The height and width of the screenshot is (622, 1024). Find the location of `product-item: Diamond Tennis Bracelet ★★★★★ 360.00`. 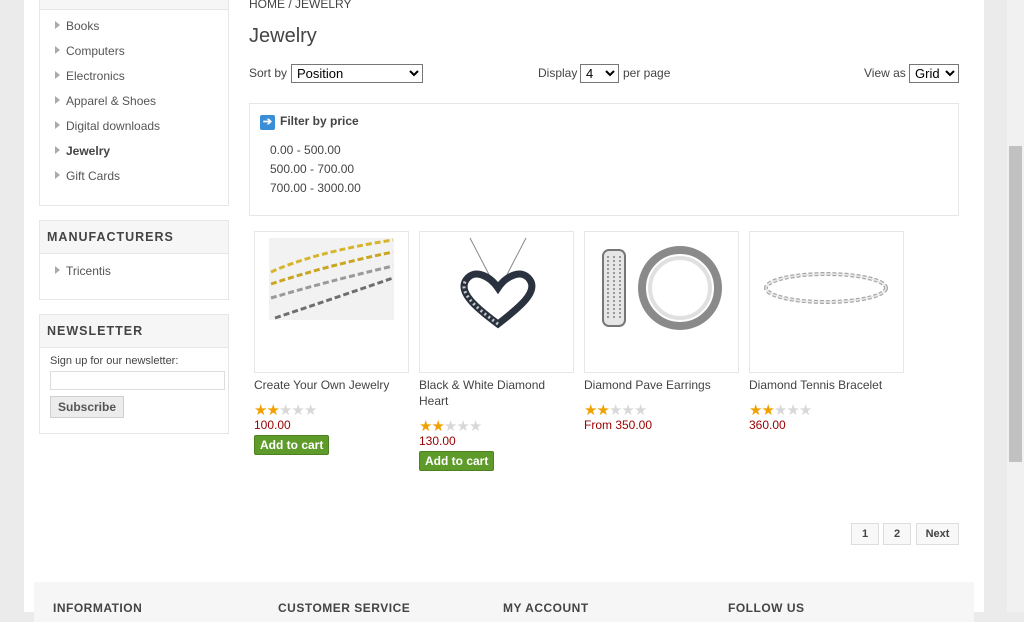

product-item: Diamond Tennis Bracelet ★★★★★ 360.00 is located at coordinates (826, 331).